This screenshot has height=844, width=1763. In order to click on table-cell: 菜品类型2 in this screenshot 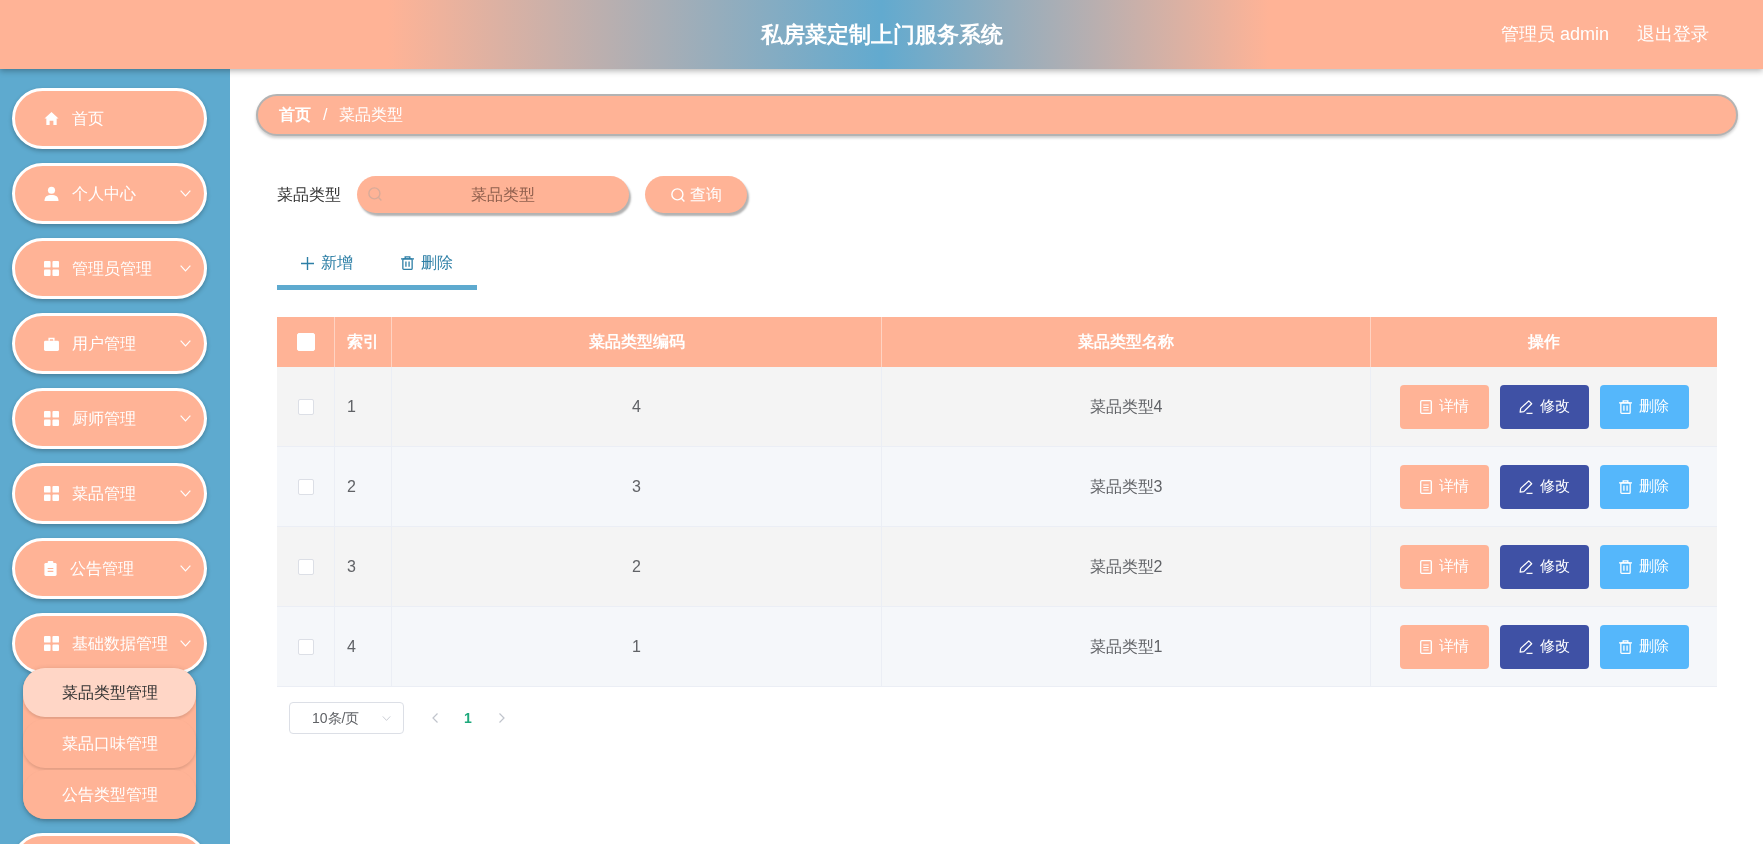, I will do `click(1126, 566)`.